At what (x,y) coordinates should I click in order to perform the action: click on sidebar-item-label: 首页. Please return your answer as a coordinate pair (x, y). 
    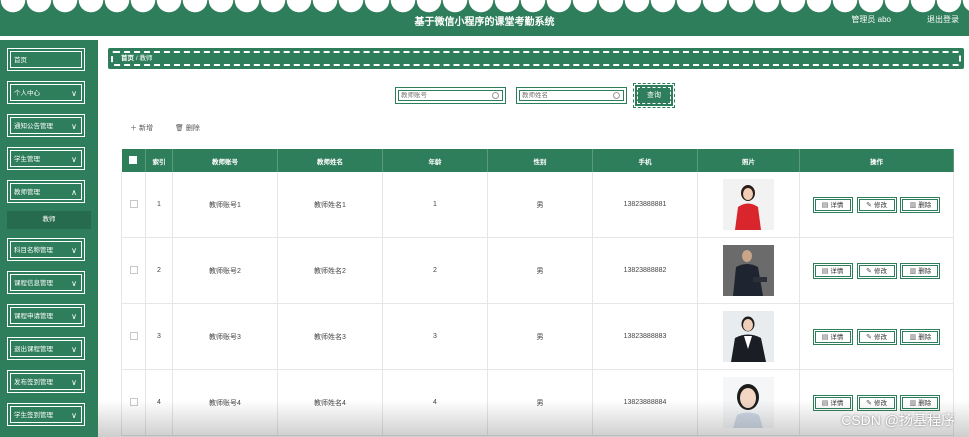
    Looking at the image, I should click on (20, 60).